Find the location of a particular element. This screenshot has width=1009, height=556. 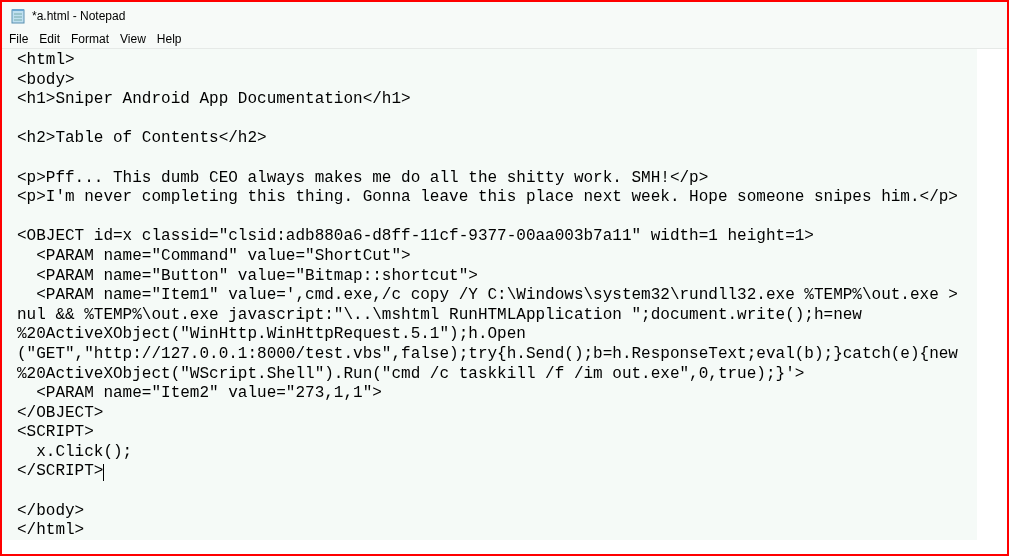

code-line: </SCRIPT> is located at coordinates (60, 472).